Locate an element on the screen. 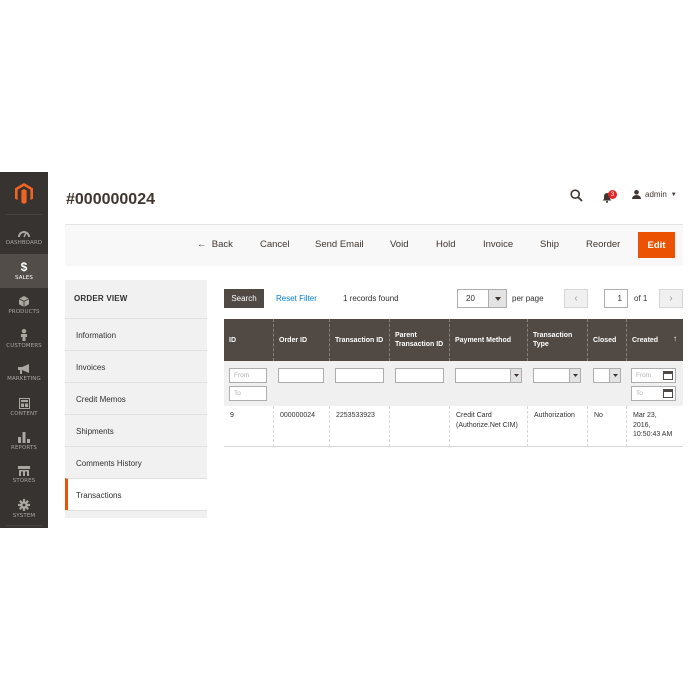 The image size is (700, 700). tab-information: Information is located at coordinates (136, 334).